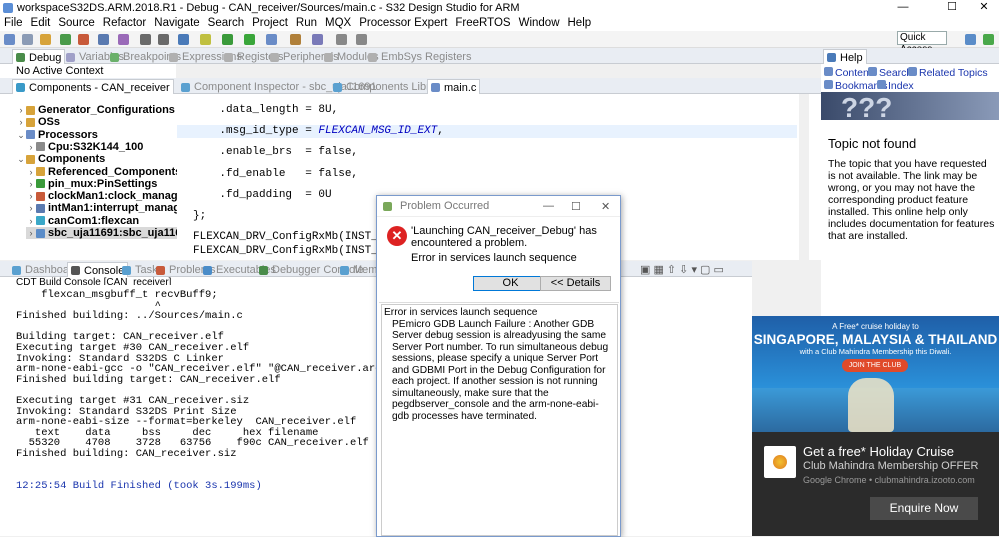  Describe the element at coordinates (107, 196) in the screenshot. I see `tree-item: › clockMan1:clock_manager` at that location.